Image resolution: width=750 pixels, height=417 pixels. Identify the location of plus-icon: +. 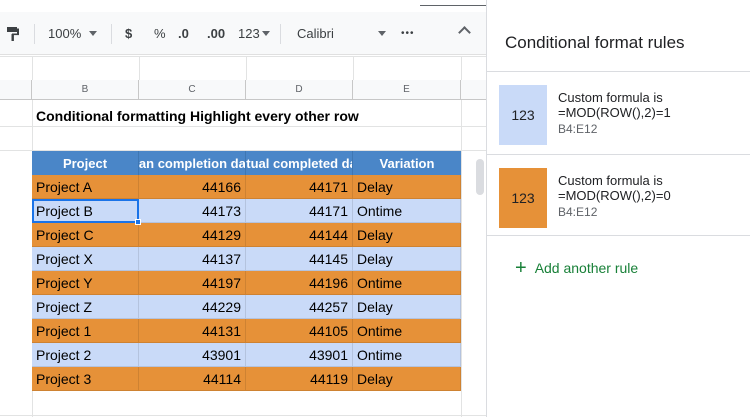
(521, 268).